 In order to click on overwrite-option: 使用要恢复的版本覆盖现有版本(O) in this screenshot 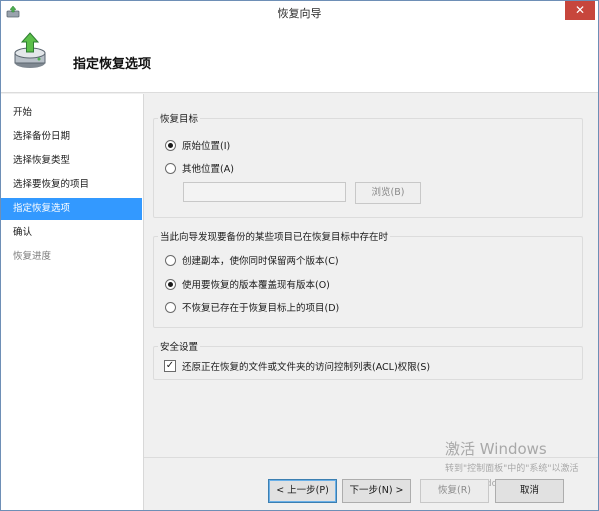, I will do `click(247, 284)`.